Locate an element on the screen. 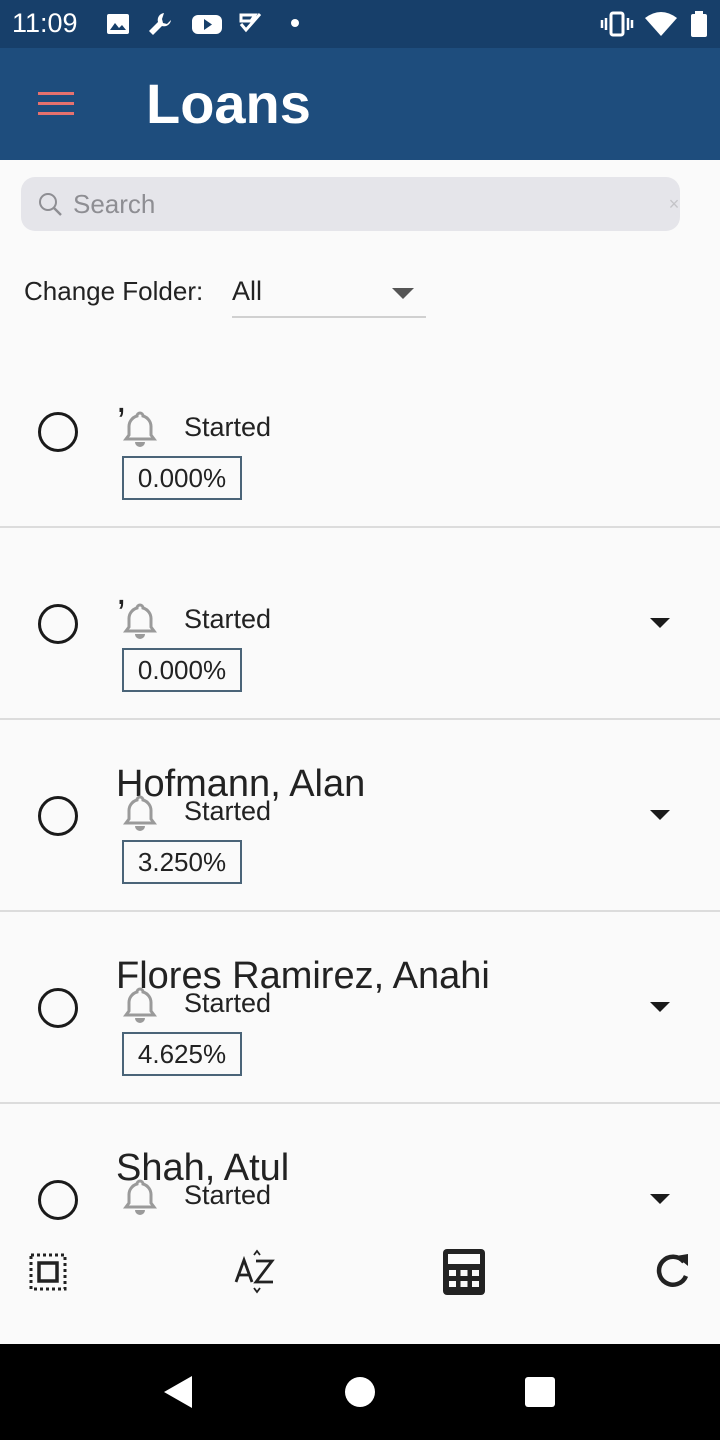 This screenshot has width=720, height=1440. sort-az-icon is located at coordinates (256, 1272).